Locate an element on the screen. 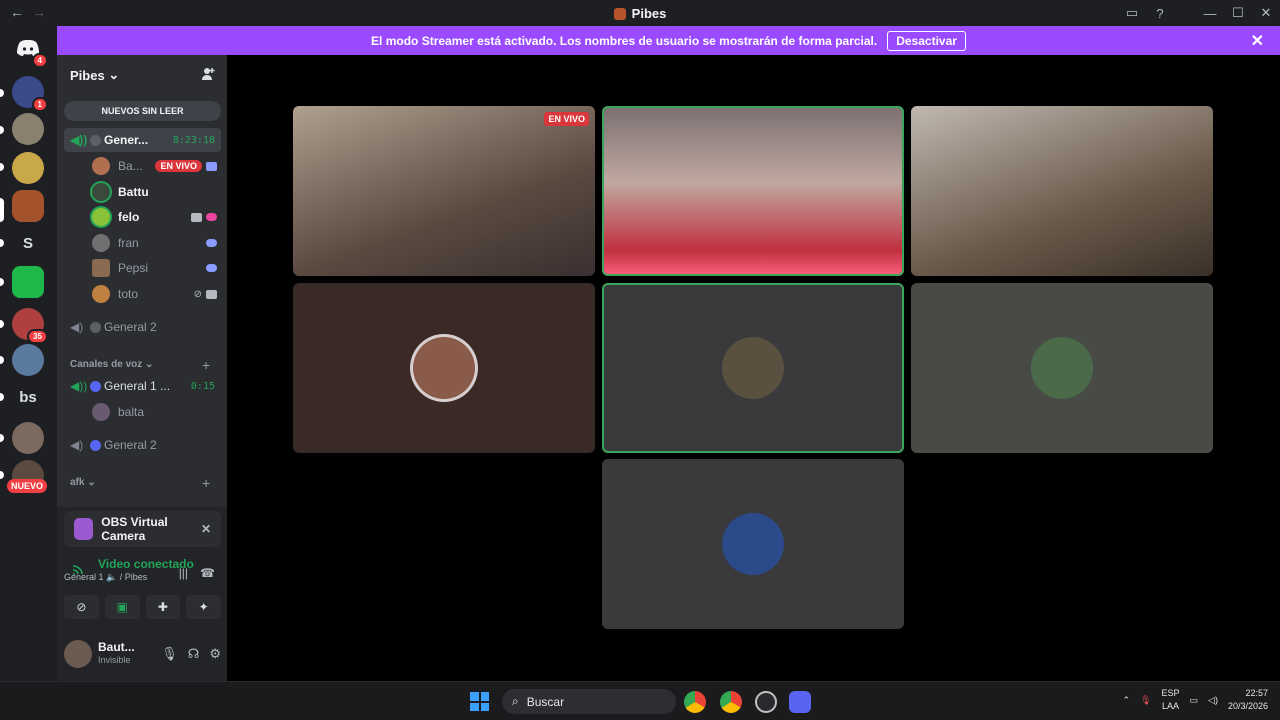  signal-icon is located at coordinates (79, 570).